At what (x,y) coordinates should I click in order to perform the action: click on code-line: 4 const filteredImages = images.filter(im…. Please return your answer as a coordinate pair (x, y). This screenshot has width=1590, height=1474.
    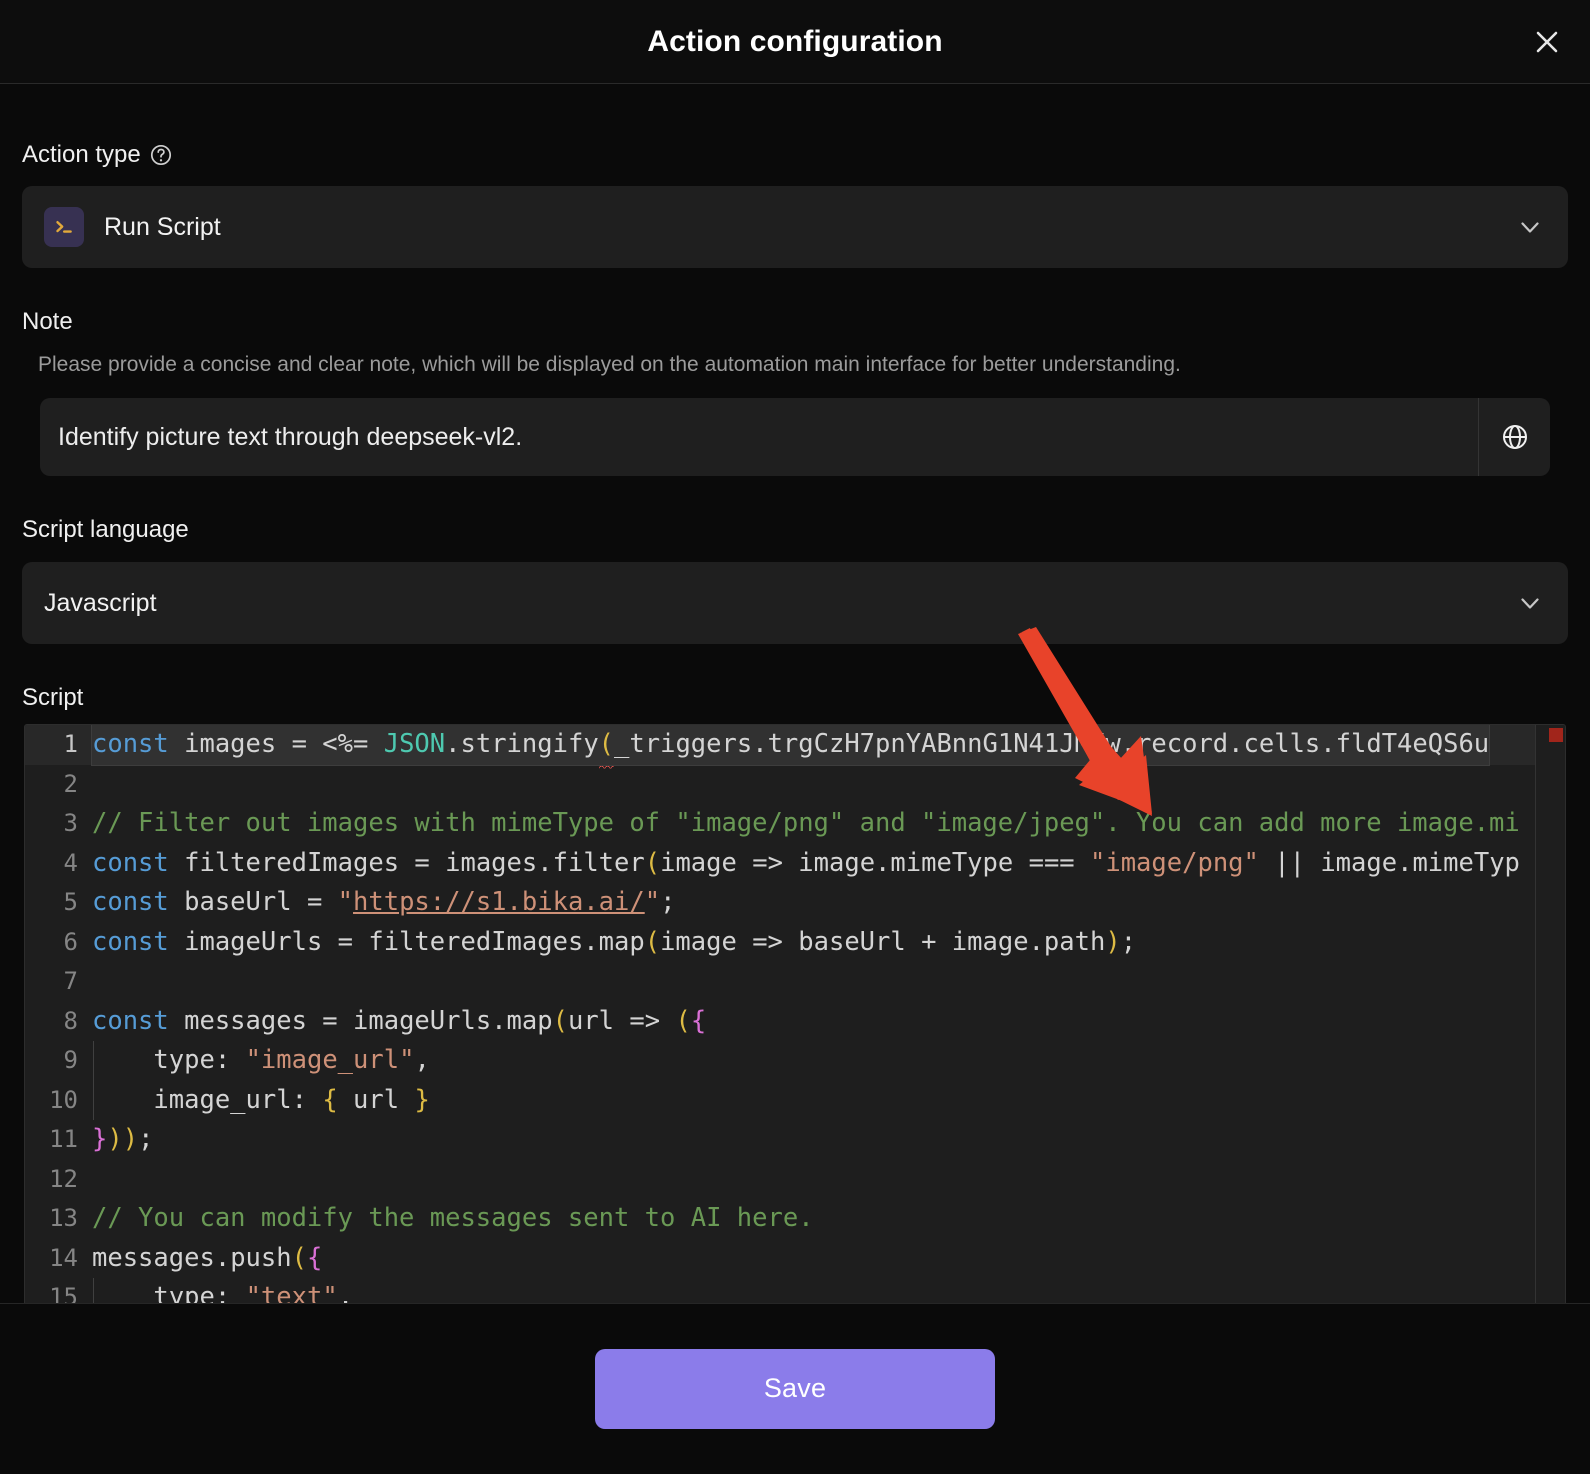
    Looking at the image, I should click on (795, 864).